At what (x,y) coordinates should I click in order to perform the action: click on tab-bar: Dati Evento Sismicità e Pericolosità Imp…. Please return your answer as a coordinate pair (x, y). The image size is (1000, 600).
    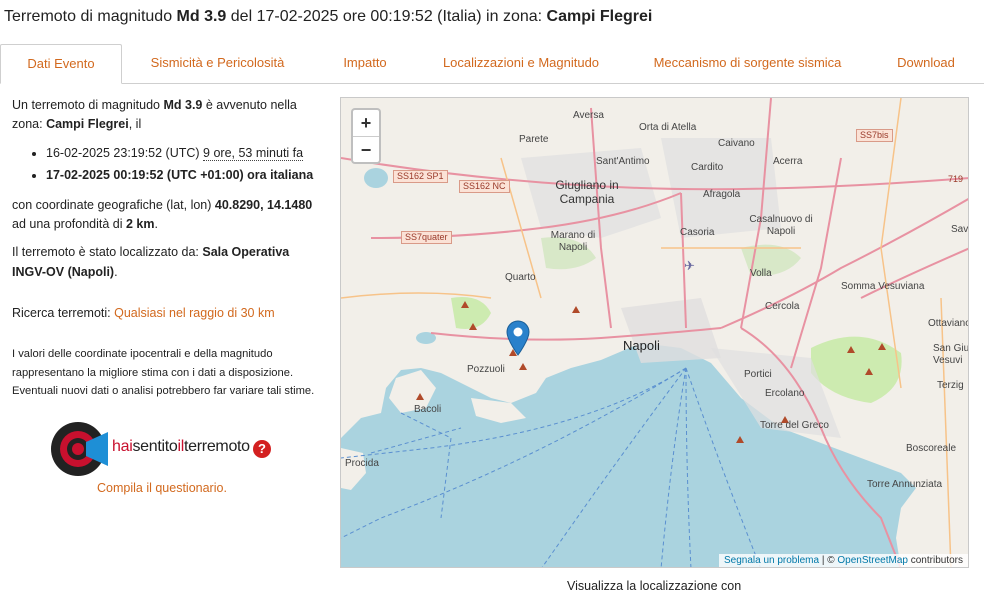
    Looking at the image, I should click on (492, 64).